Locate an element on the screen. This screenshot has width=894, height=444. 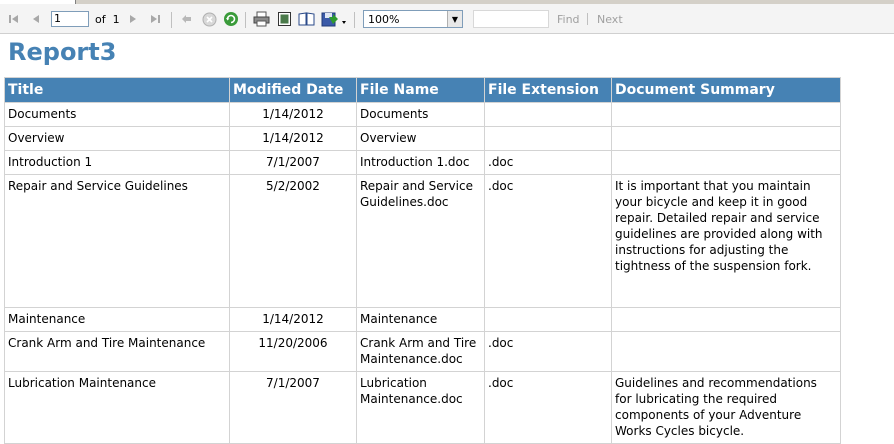
next-page-icon is located at coordinates (133, 19).